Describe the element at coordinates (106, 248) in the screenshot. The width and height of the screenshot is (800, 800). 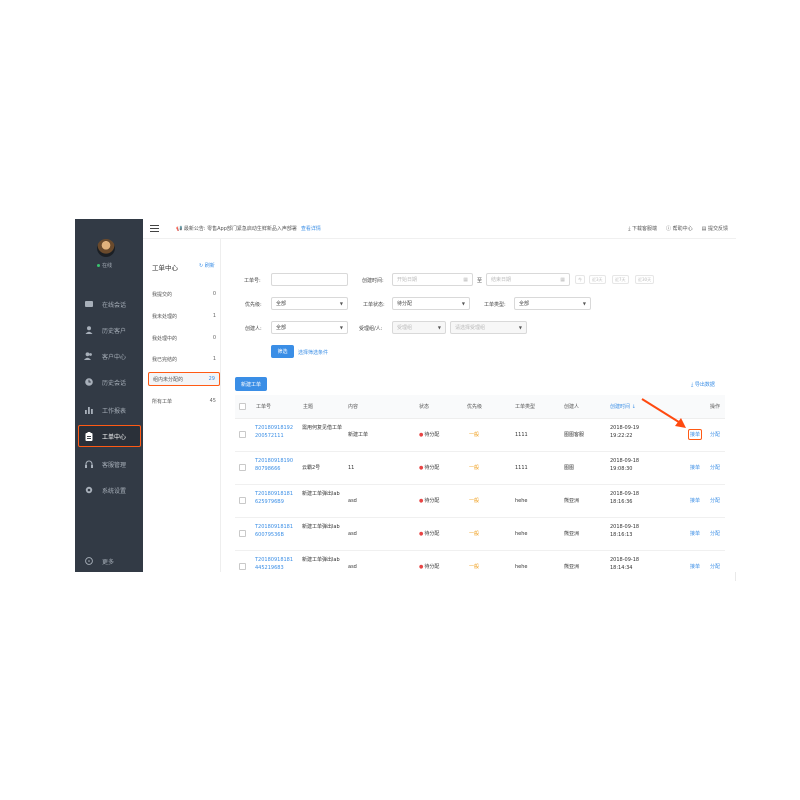
I see `avatar` at that location.